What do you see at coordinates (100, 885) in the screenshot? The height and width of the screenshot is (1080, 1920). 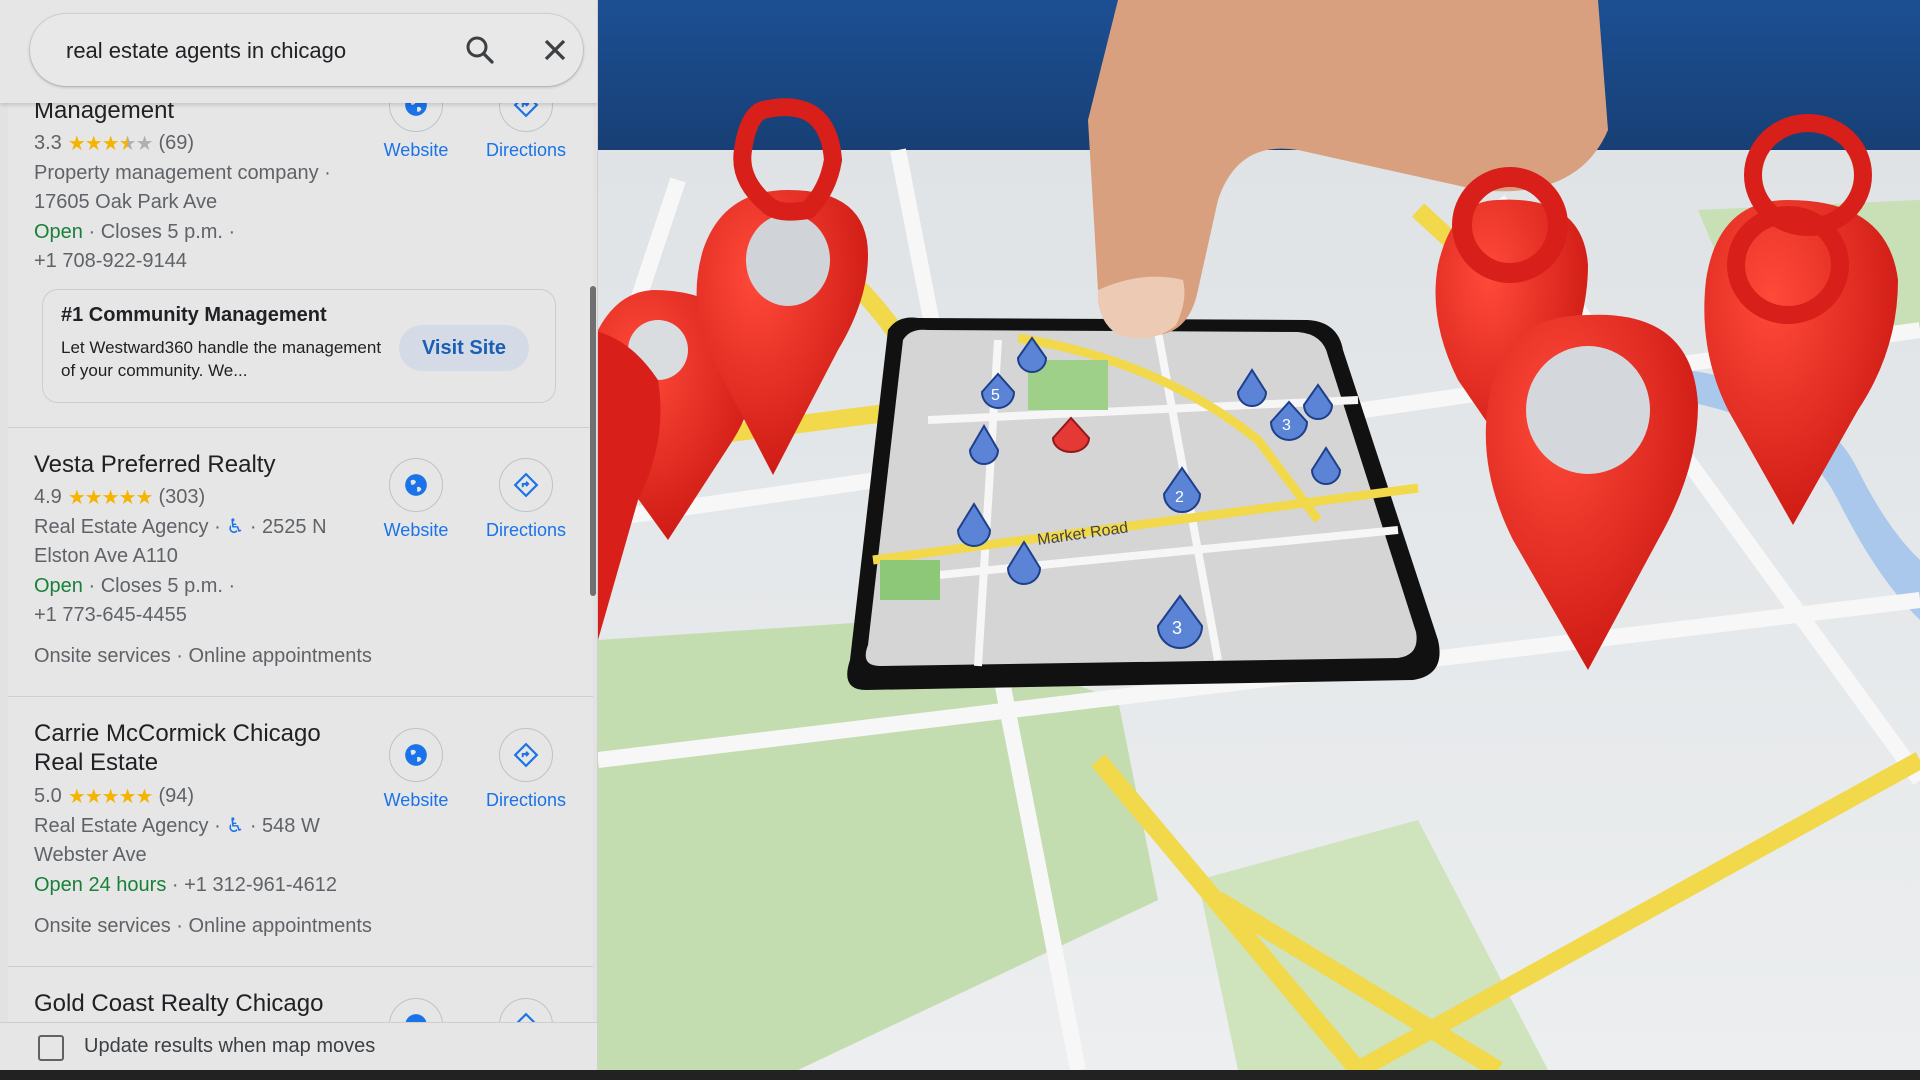 I see `open-status: Open 24 hours` at bounding box center [100, 885].